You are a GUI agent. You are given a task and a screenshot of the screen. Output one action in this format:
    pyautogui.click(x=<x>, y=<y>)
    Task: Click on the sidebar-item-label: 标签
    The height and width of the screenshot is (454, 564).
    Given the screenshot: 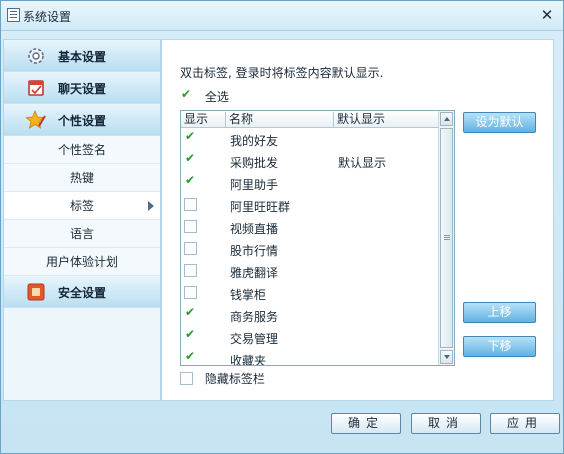 What is the action you would take?
    pyautogui.click(x=81, y=206)
    